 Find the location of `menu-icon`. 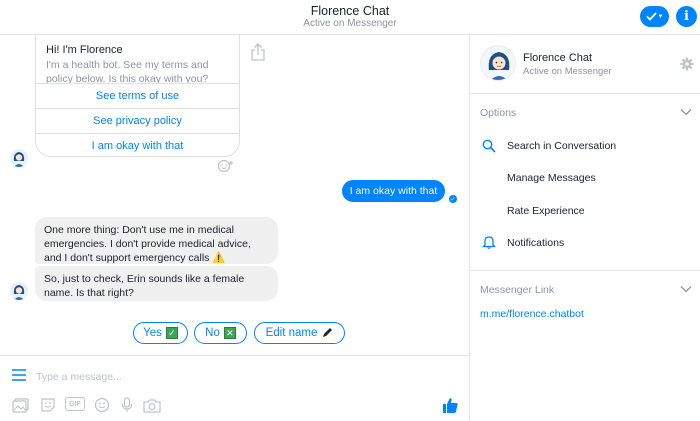

menu-icon is located at coordinates (19, 375).